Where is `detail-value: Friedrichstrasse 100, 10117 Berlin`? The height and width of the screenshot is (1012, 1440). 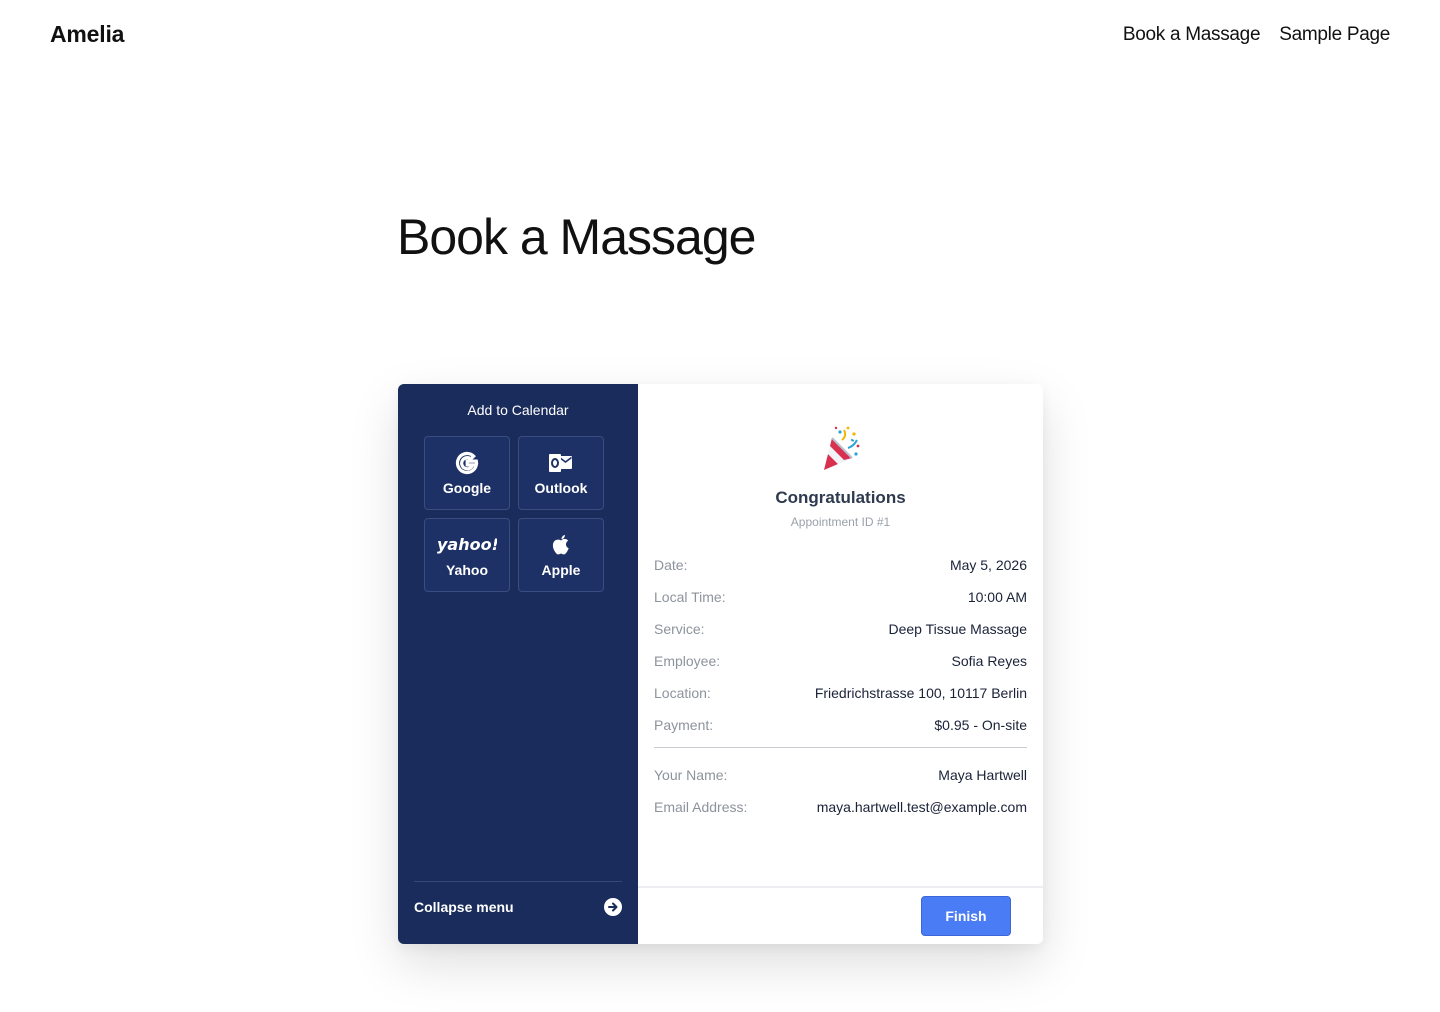 detail-value: Friedrichstrasse 100, 10117 Berlin is located at coordinates (920, 693).